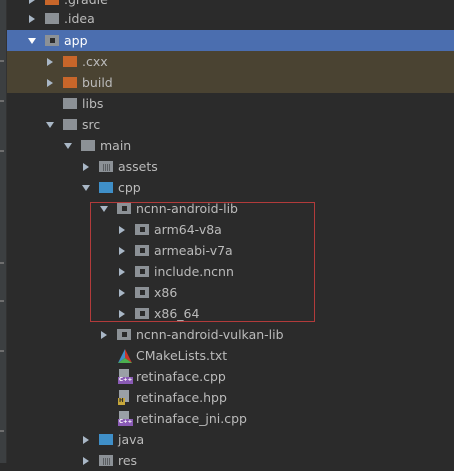 The image size is (454, 471). Describe the element at coordinates (79, 18) in the screenshot. I see `tree-node-label: .idea` at that location.